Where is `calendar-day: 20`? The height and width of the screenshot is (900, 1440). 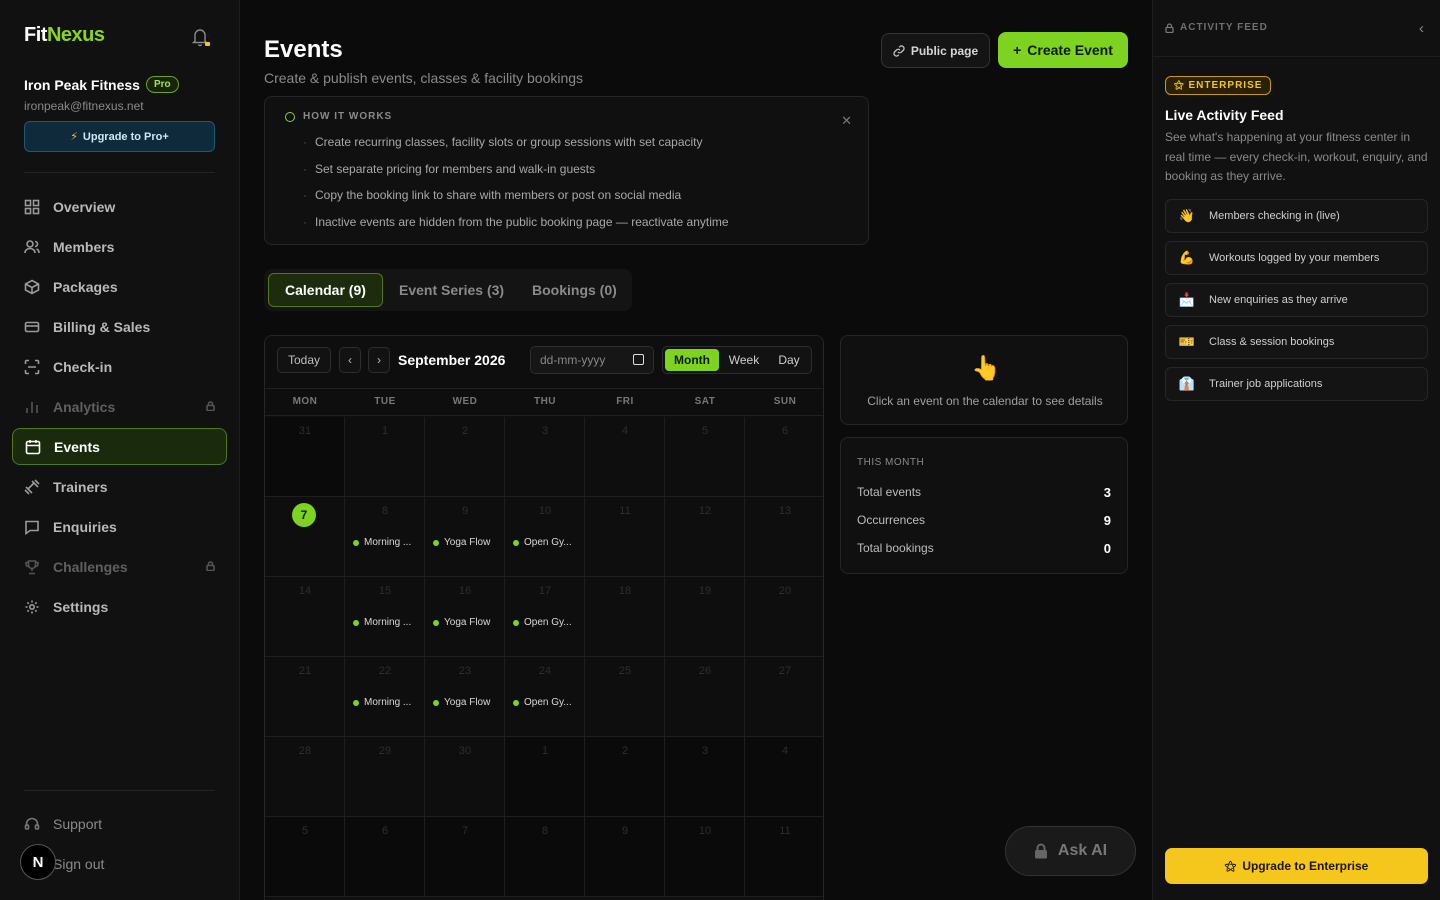 calendar-day: 20 is located at coordinates (784, 617).